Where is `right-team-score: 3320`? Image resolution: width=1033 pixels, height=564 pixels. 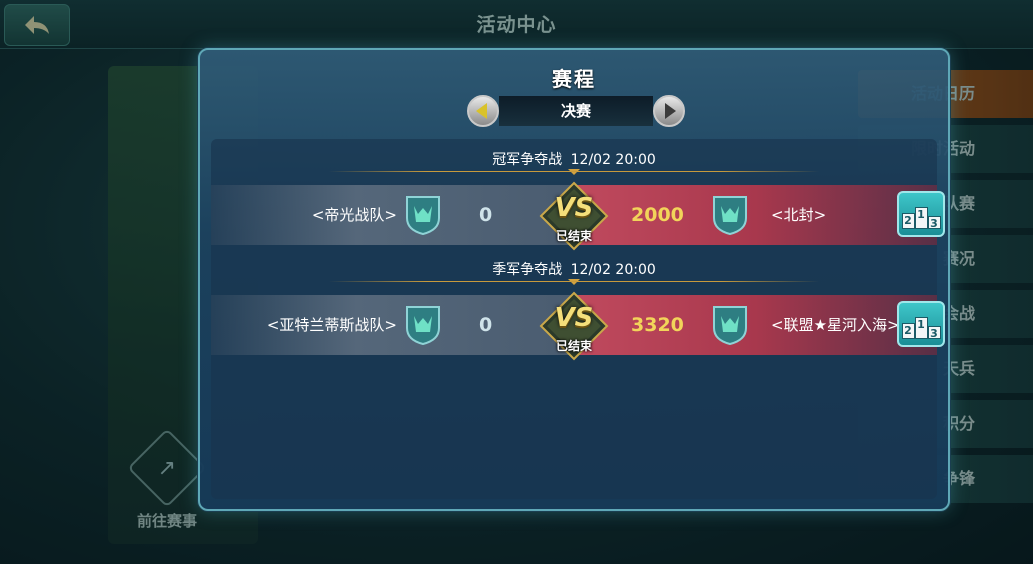 right-team-score: 3320 is located at coordinates (657, 325).